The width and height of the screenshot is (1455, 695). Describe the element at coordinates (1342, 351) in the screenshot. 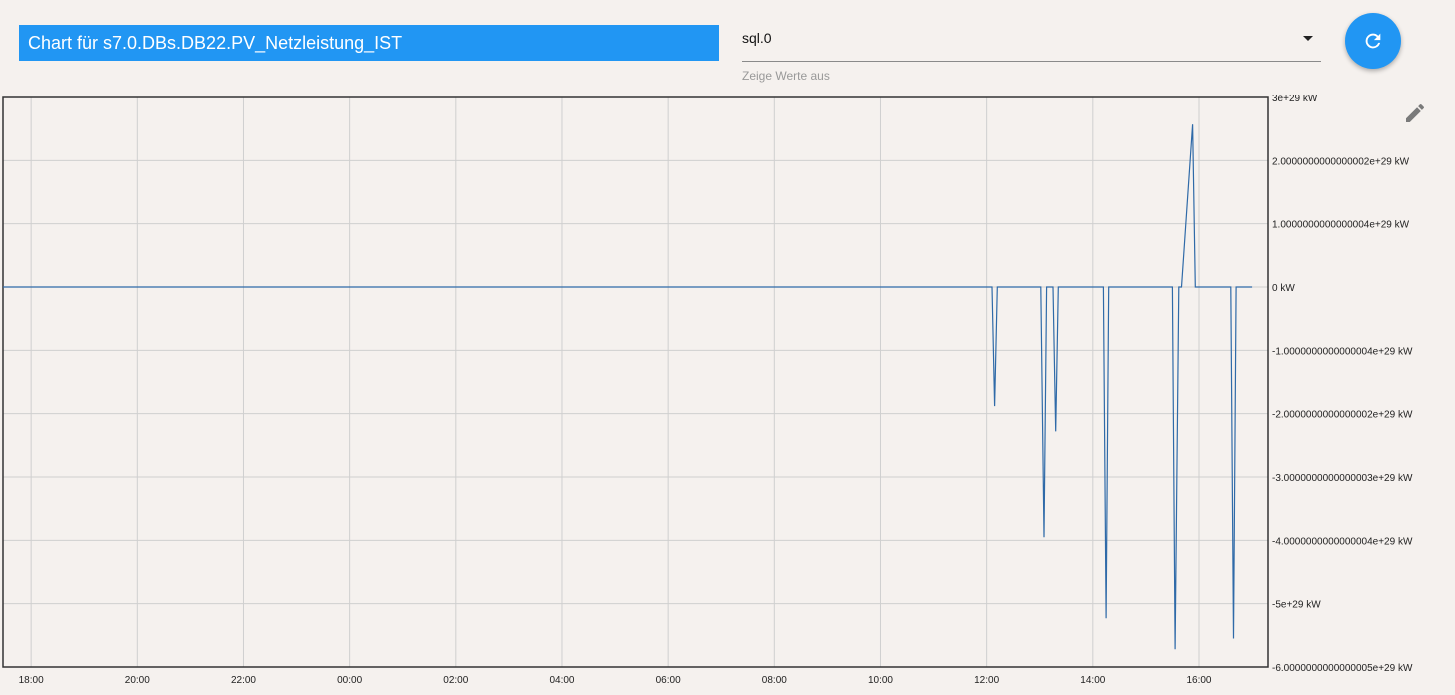

I see `y-tick-label: -1.0000000000000004e+29 kW` at that location.